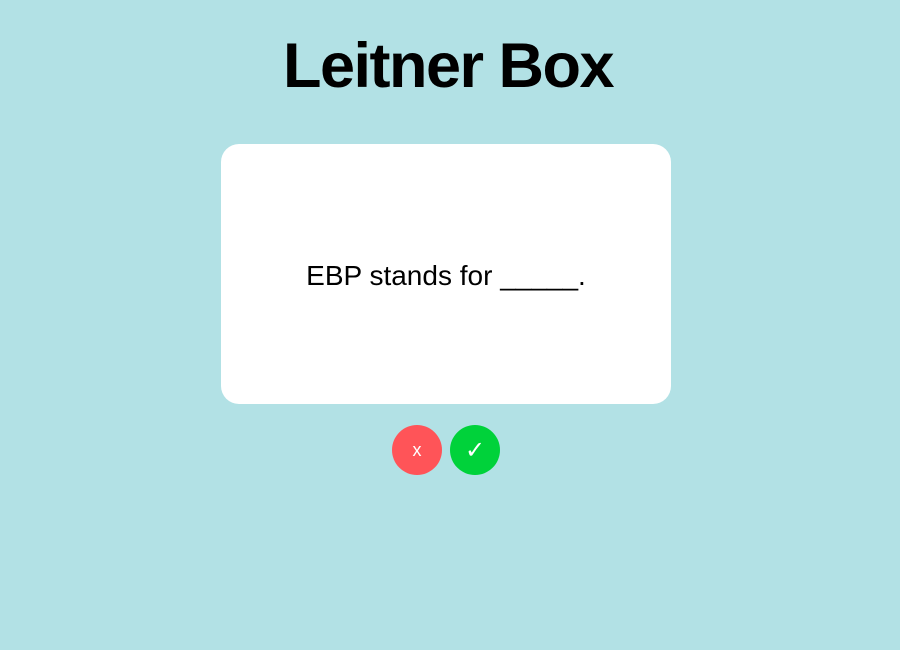  I want to click on wrong-answer-button: x, so click(417, 450).